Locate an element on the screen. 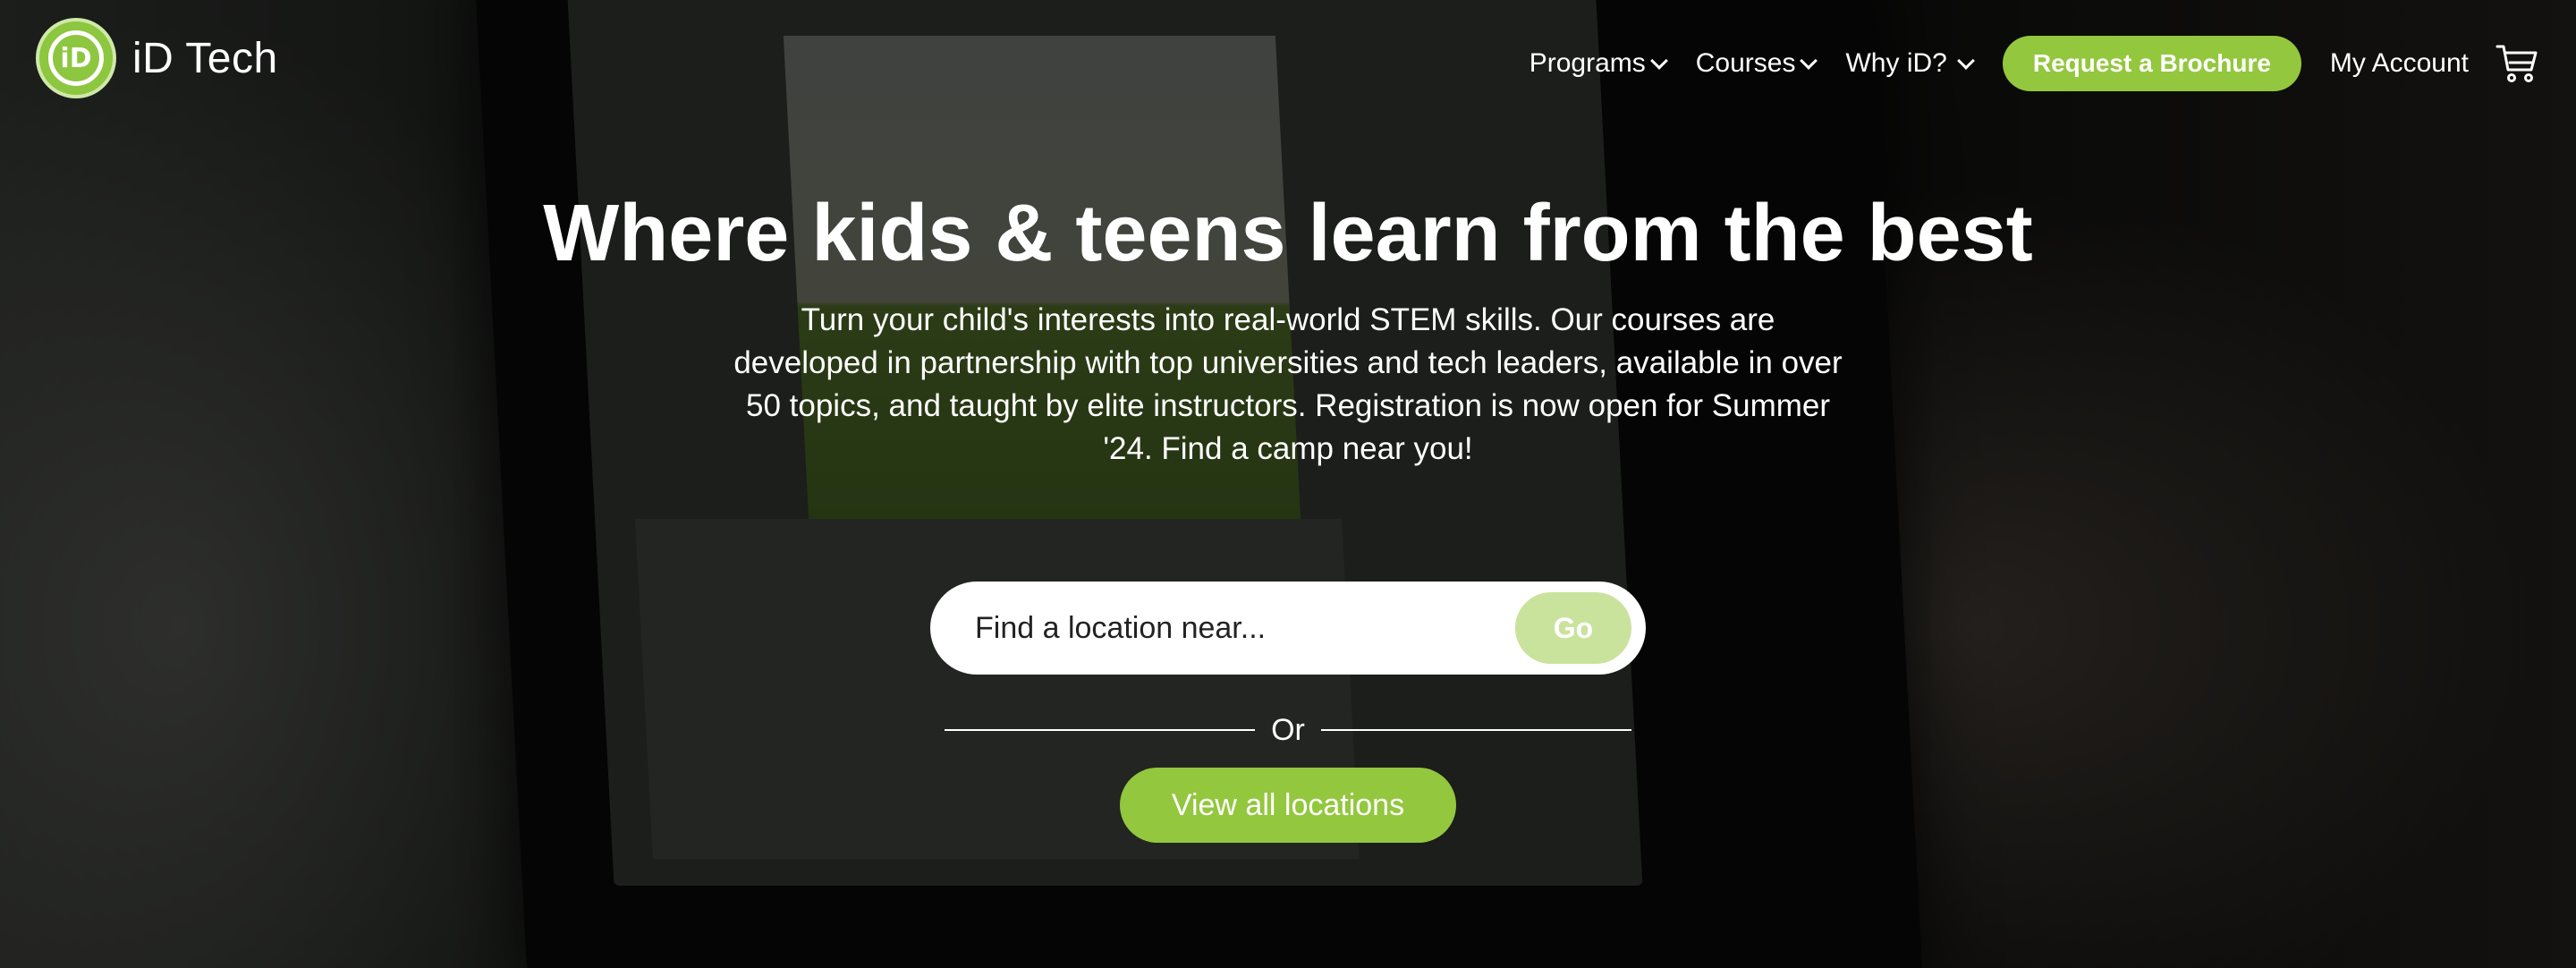 The width and height of the screenshot is (2576, 968). logo-mark-text: iD is located at coordinates (76, 58).